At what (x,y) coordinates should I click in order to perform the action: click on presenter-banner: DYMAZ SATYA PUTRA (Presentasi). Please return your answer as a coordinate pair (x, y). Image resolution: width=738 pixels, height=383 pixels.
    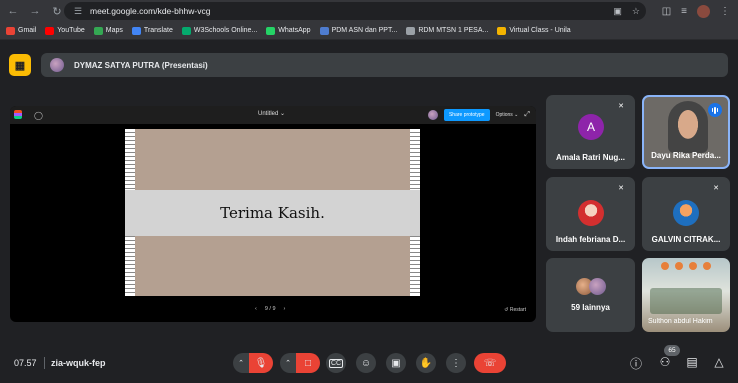
    Looking at the image, I should click on (384, 65).